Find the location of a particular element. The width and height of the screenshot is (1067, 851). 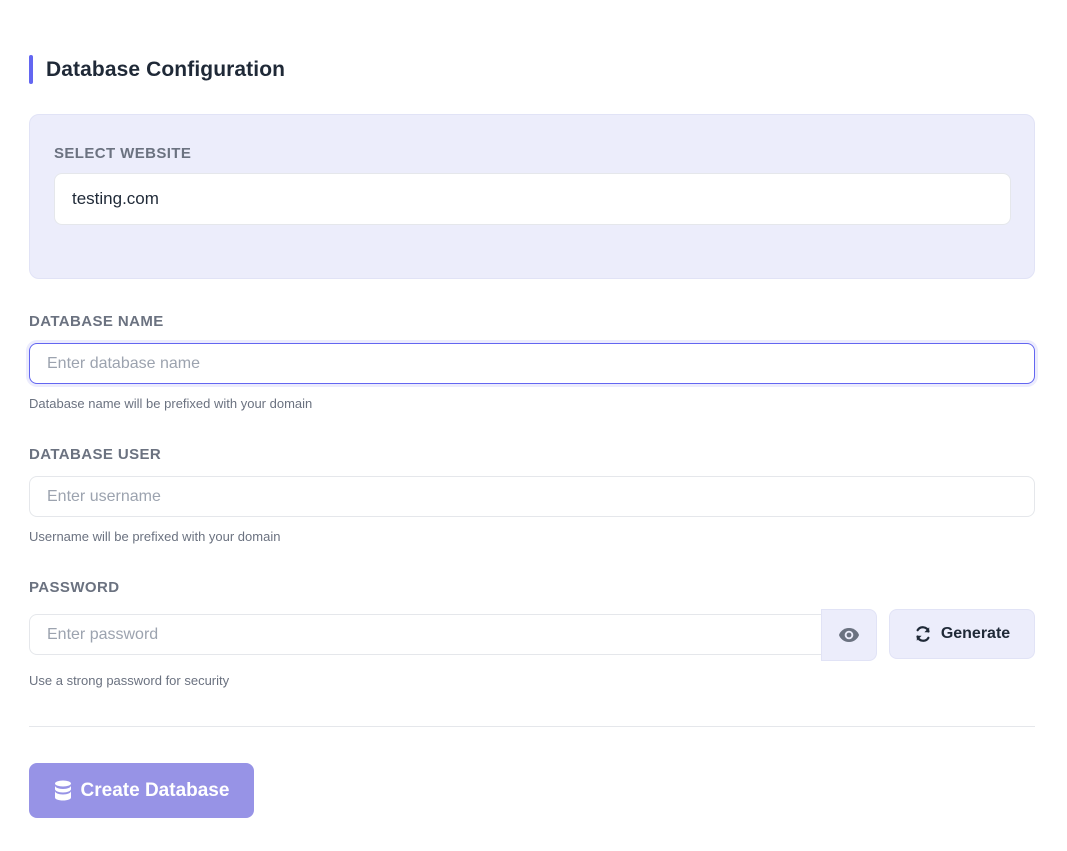

refresh-icon is located at coordinates (923, 634).